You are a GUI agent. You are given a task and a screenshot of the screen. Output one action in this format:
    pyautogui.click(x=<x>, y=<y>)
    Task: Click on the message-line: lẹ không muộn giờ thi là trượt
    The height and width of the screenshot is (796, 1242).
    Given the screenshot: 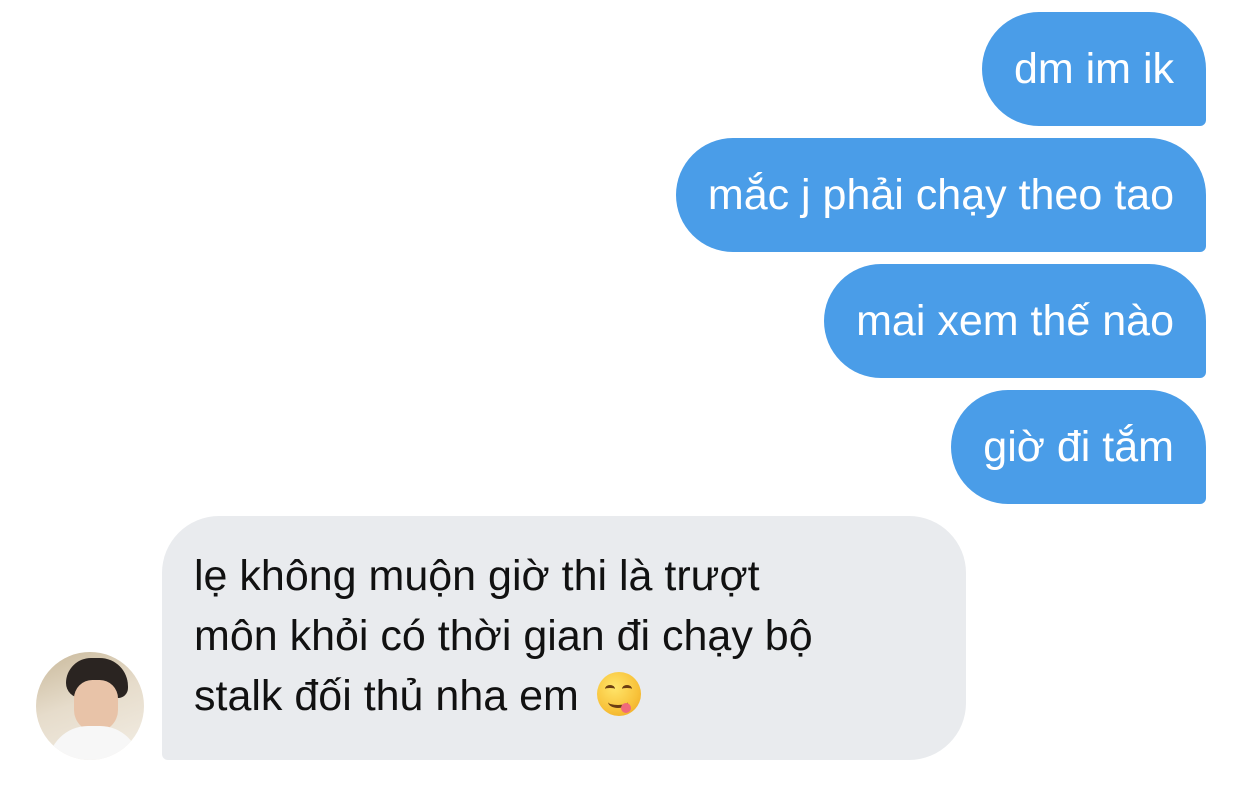 What is the action you would take?
    pyautogui.click(x=477, y=576)
    